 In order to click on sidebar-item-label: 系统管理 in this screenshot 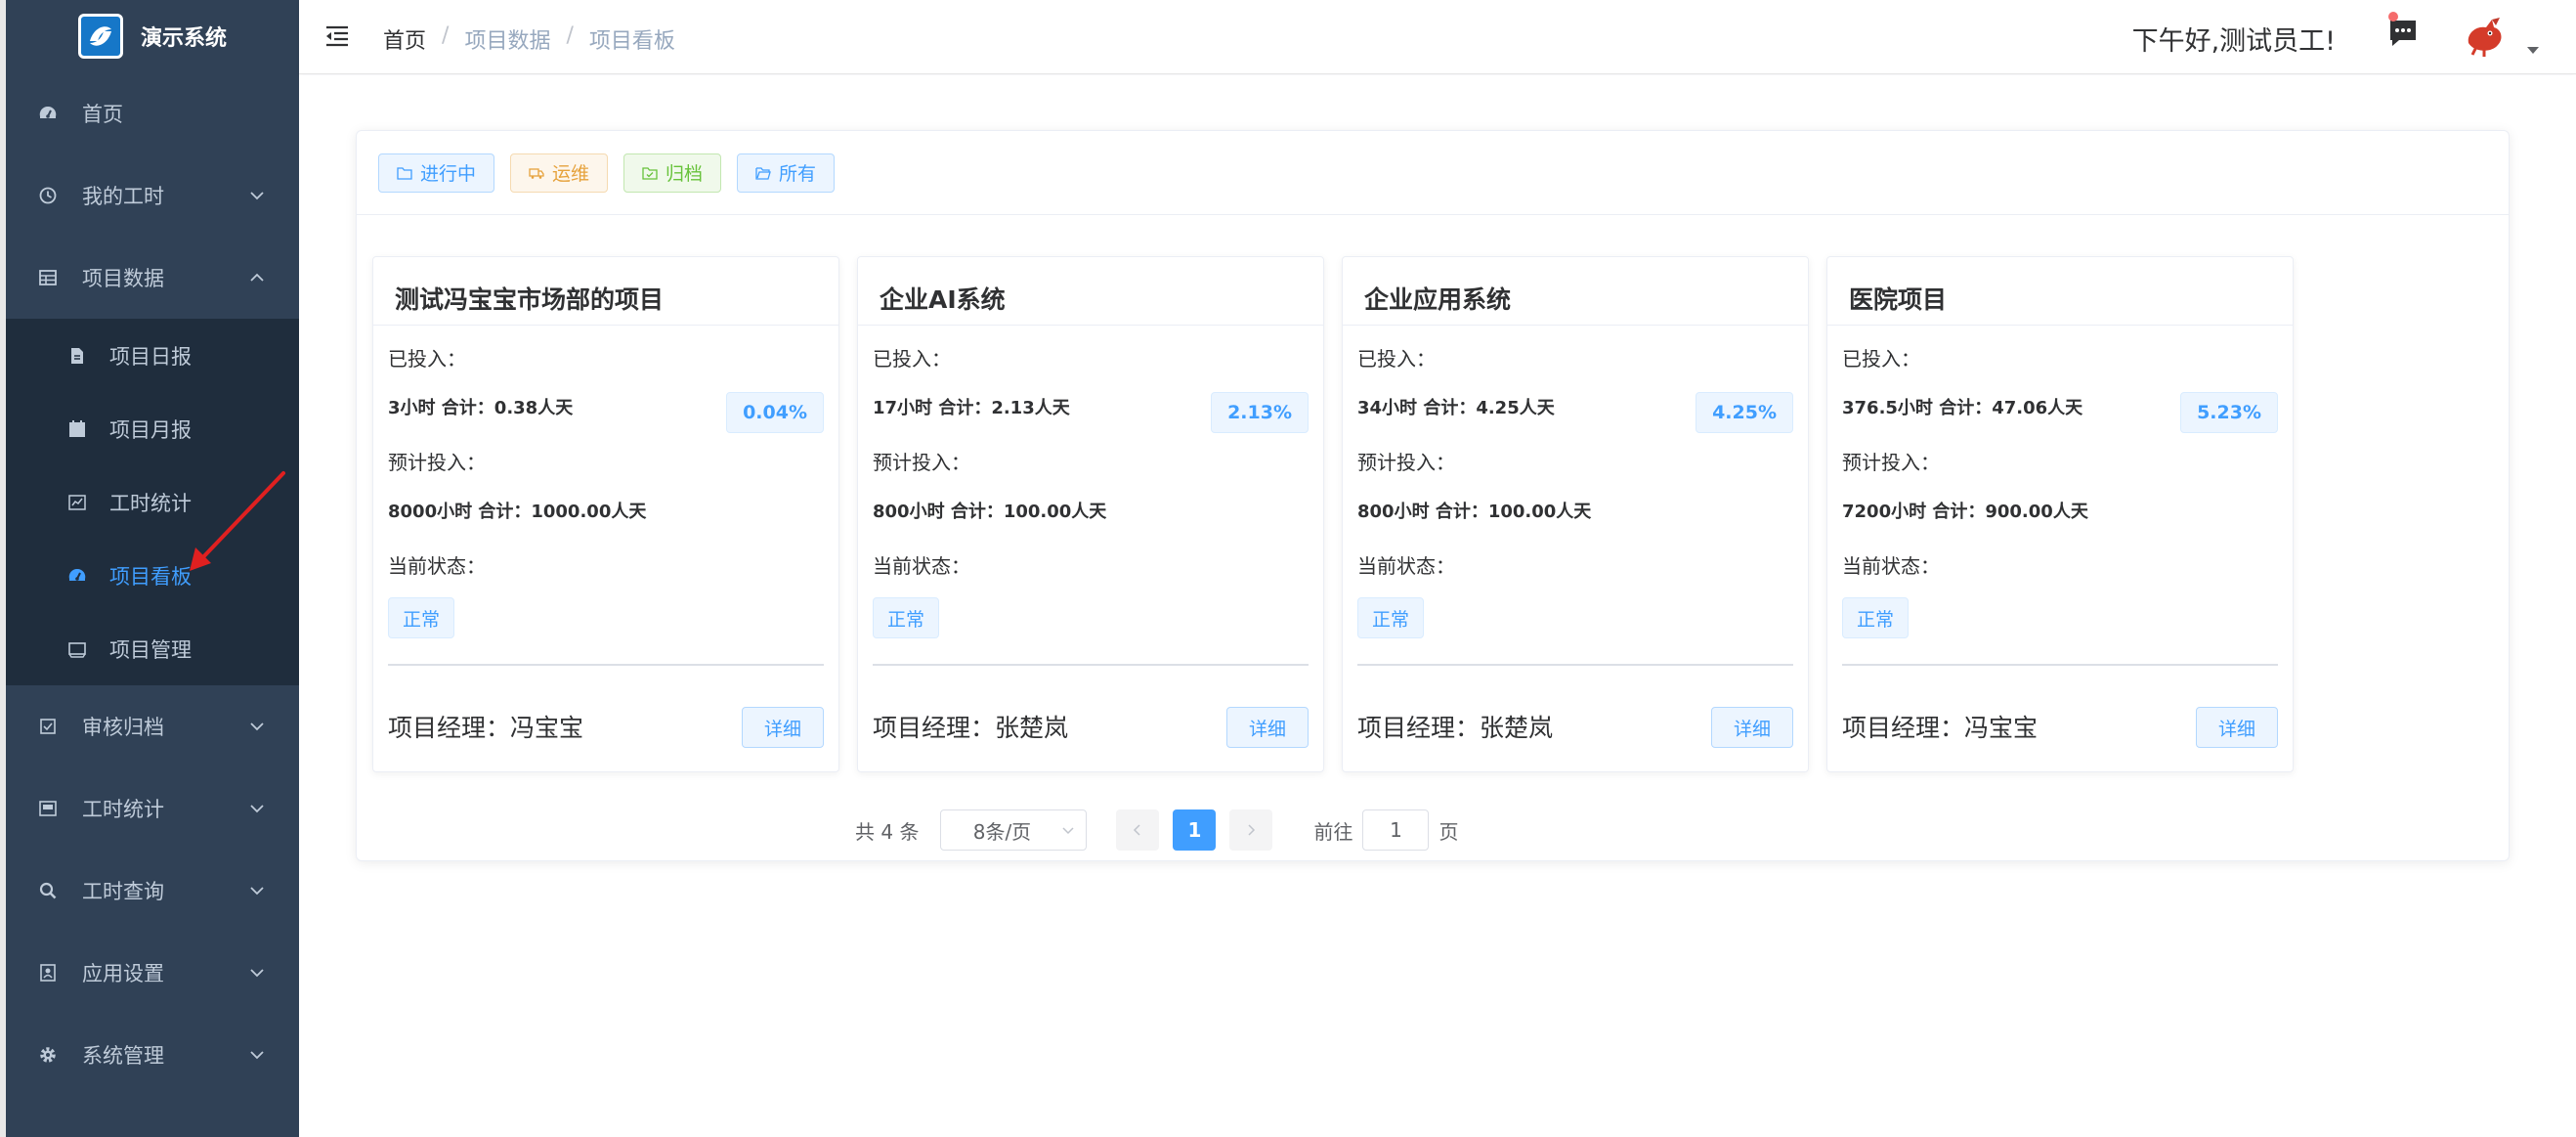, I will do `click(123, 1056)`.